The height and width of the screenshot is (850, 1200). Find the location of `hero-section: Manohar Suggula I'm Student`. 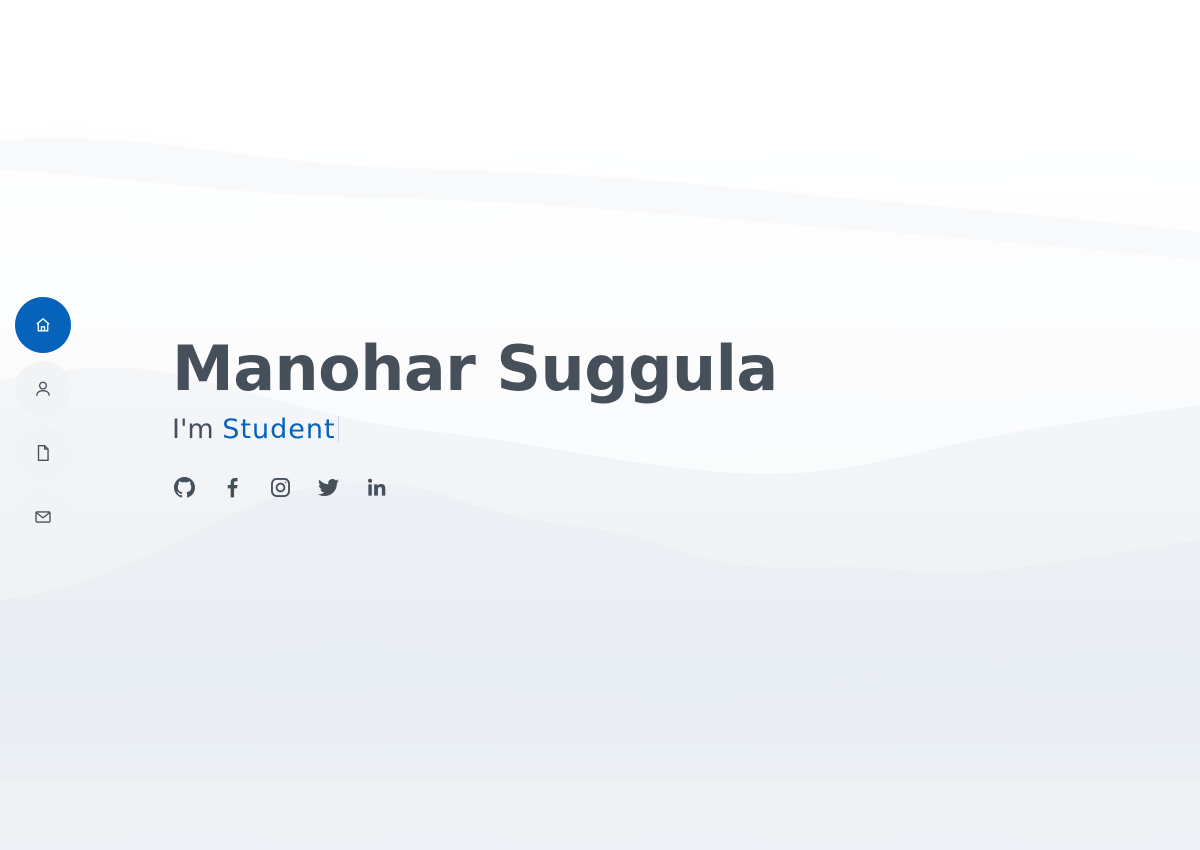

hero-section: Manohar Suggula I'm Student is located at coordinates (475, 414).